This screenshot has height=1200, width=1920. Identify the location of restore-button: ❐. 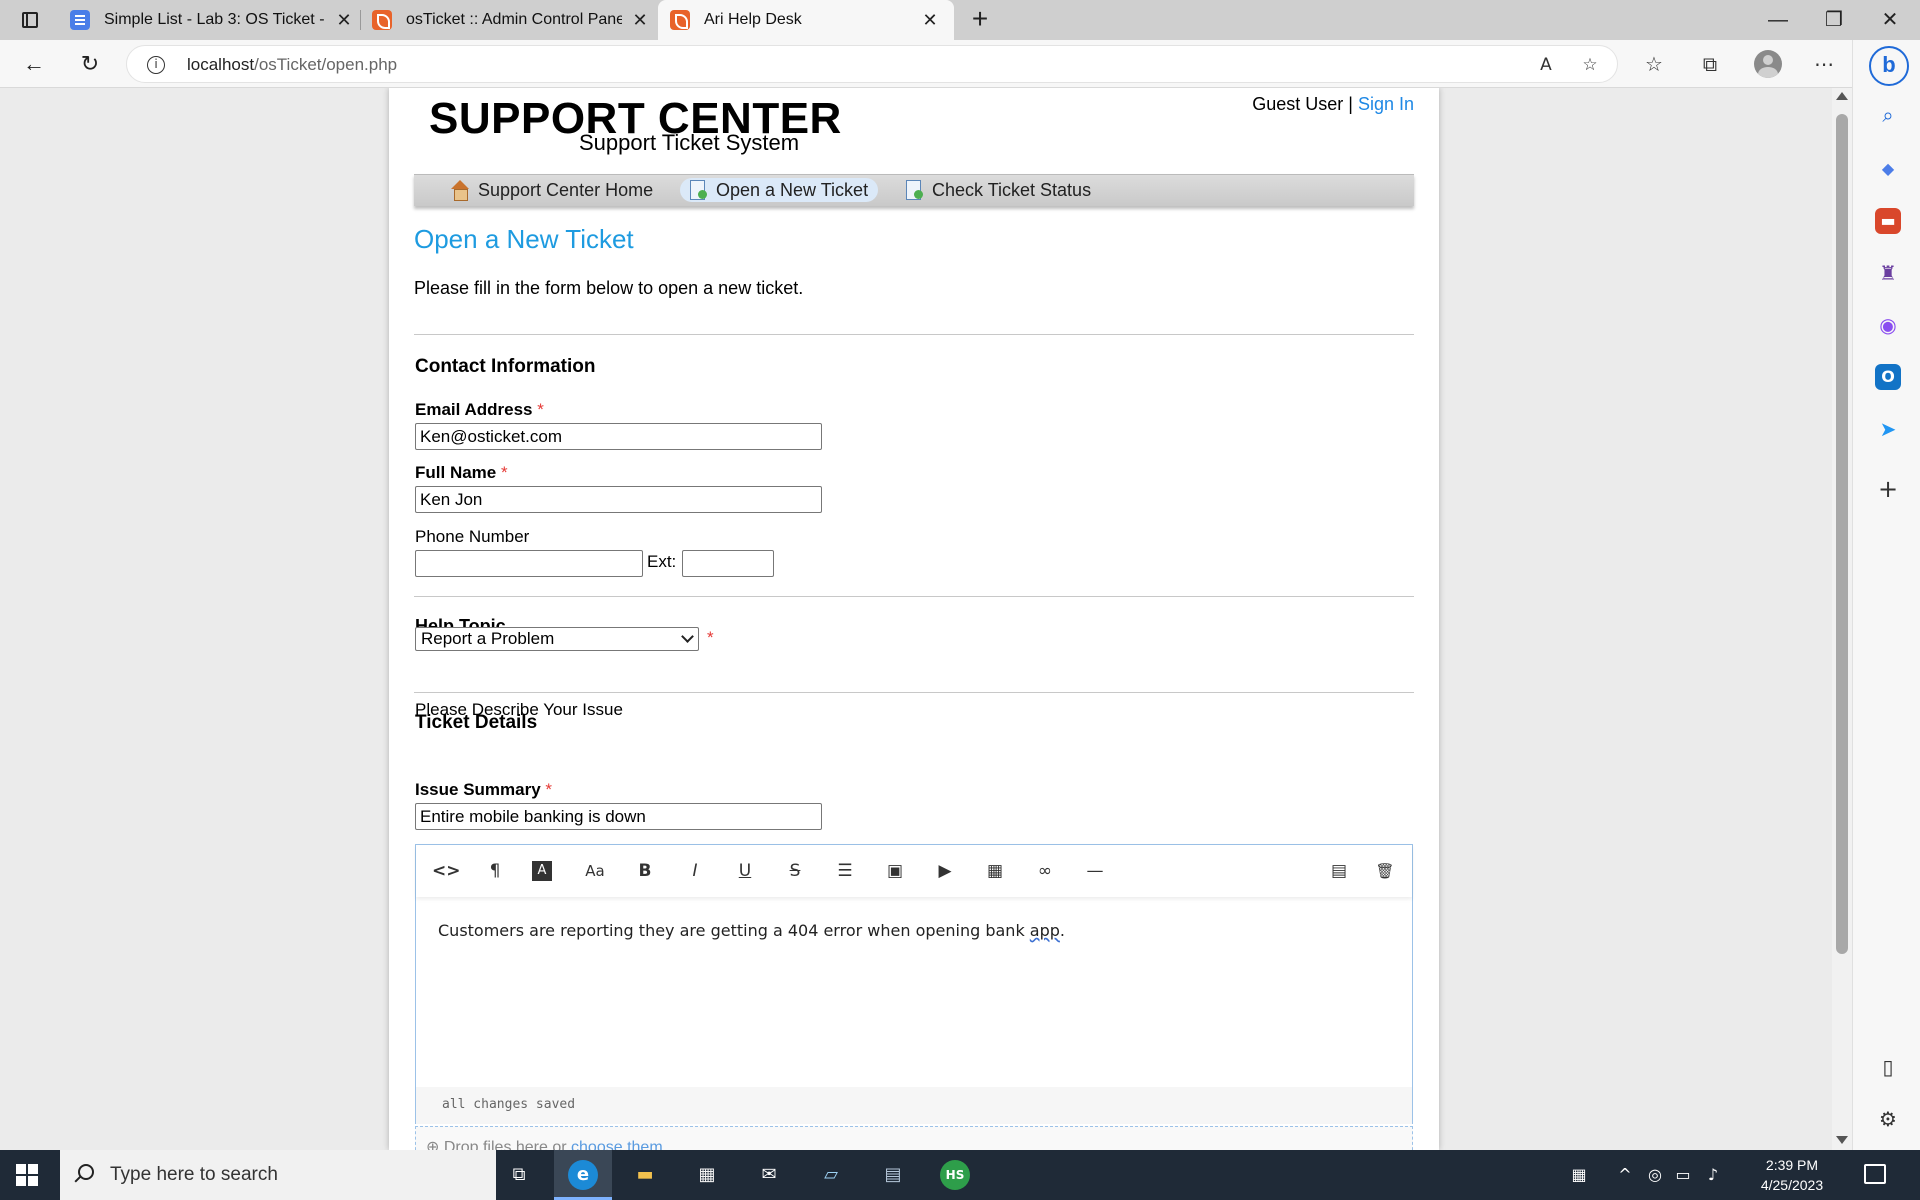
(1834, 20).